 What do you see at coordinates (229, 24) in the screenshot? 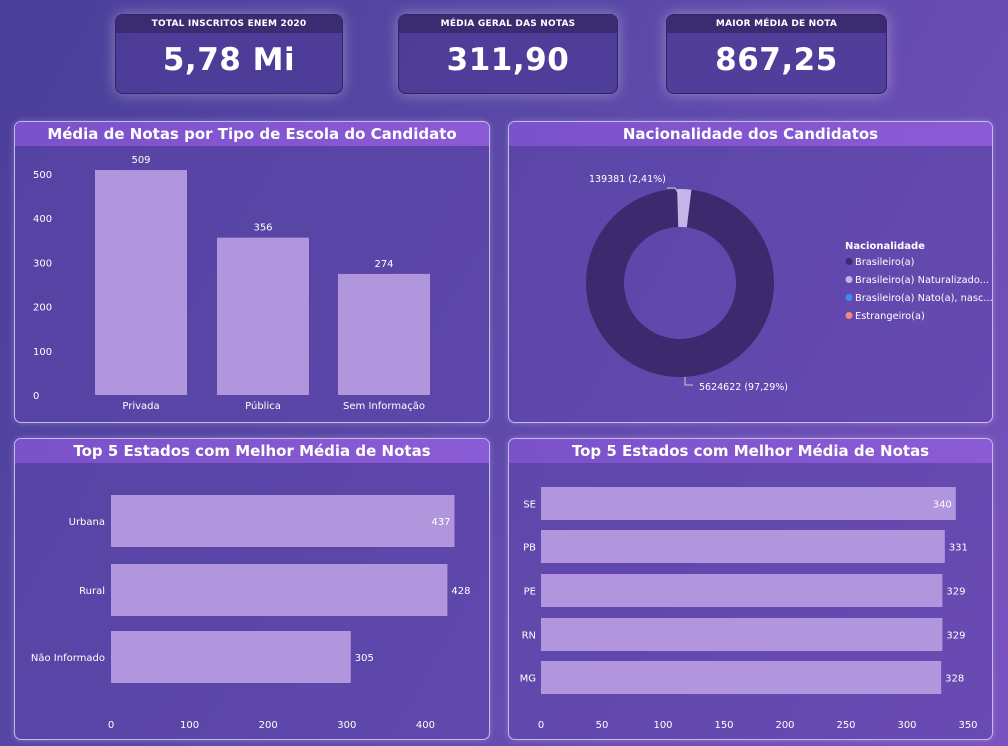
I see `kpi-label: TOTAL INSCRITOS ENEM 2020` at bounding box center [229, 24].